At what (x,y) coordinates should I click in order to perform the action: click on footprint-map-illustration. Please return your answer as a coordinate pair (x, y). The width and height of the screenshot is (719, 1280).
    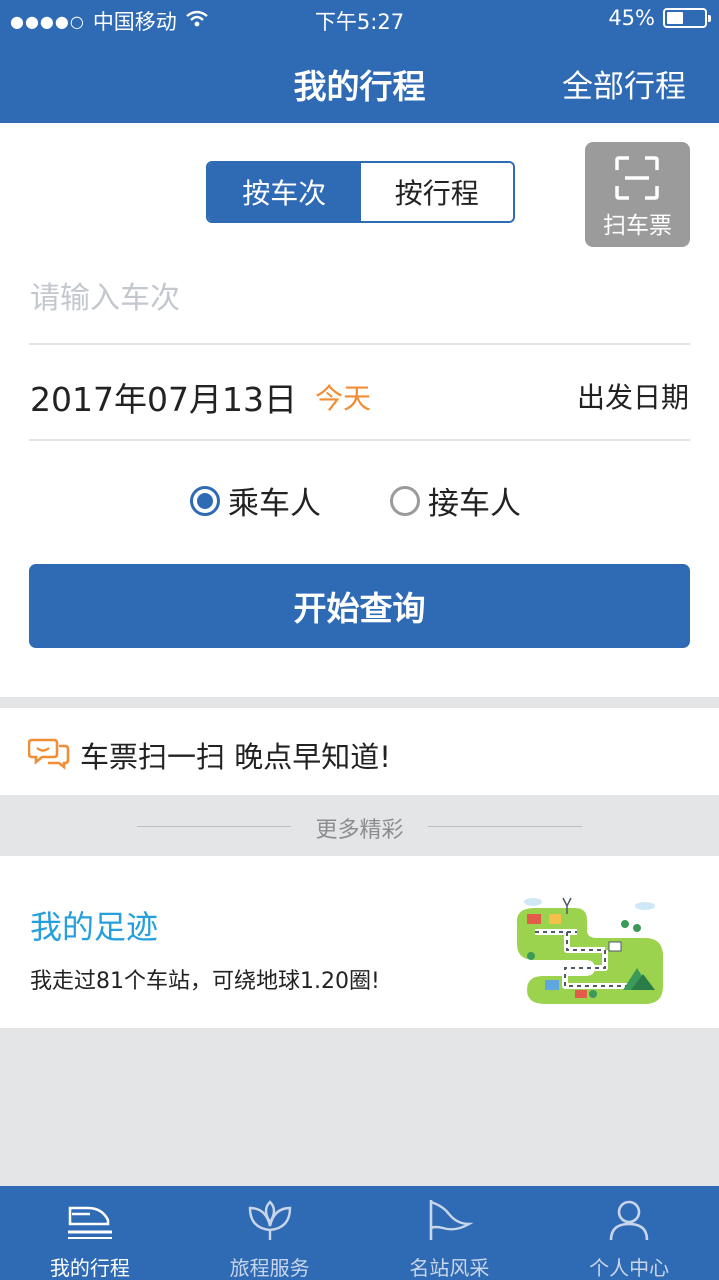
    Looking at the image, I should click on (589, 950).